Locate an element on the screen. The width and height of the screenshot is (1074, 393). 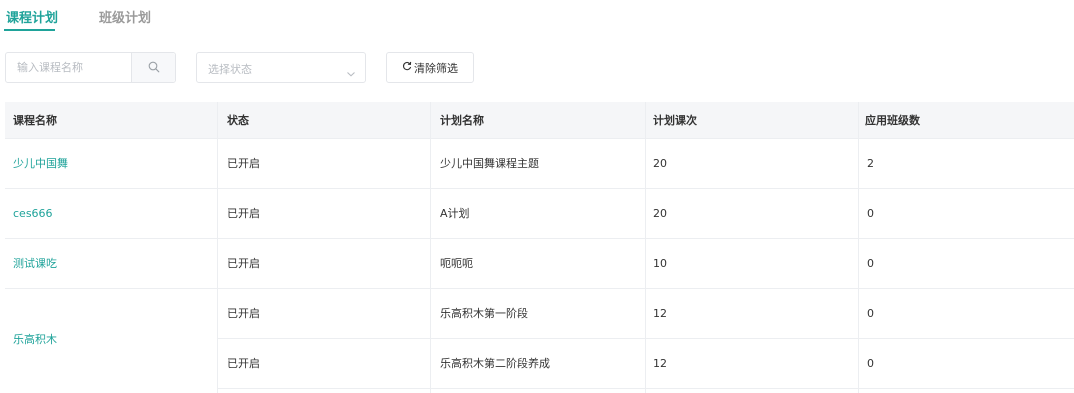
column-header-plan-name: 计划名称 is located at coordinates (462, 120).